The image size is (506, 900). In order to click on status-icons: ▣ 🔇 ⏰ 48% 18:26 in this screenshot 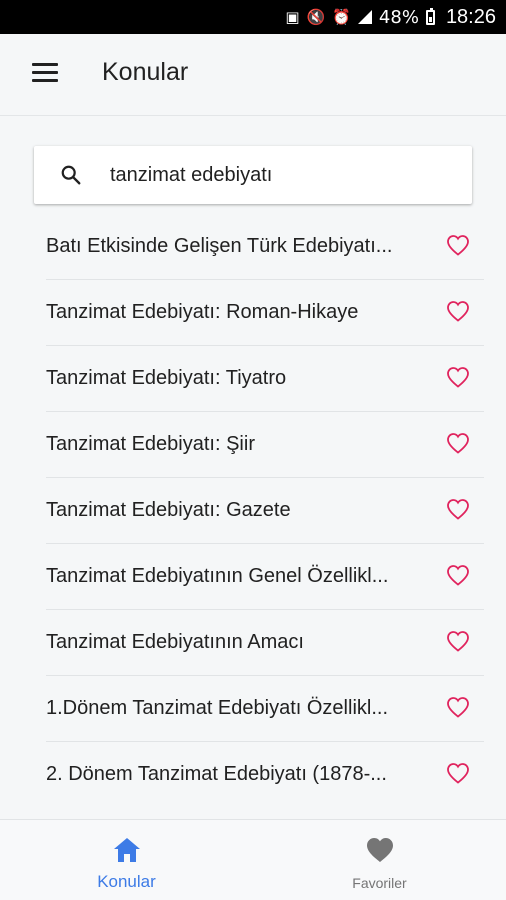, I will do `click(390, 17)`.